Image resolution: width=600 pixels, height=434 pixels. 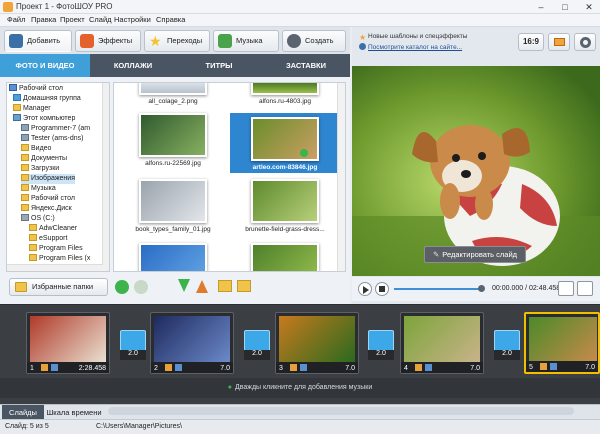 What do you see at coordinates (141, 287) in the screenshot?
I see `forward-arrow-icon` at bounding box center [141, 287].